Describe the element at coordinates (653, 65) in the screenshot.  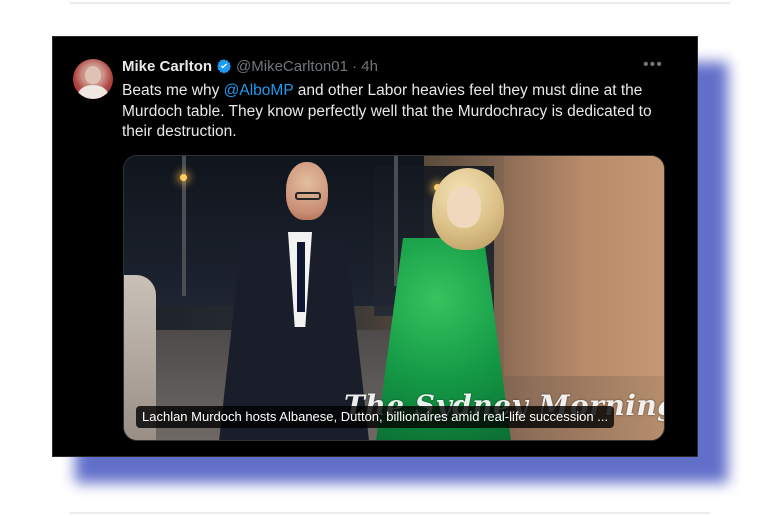
I see `more-options-icon: •••` at that location.